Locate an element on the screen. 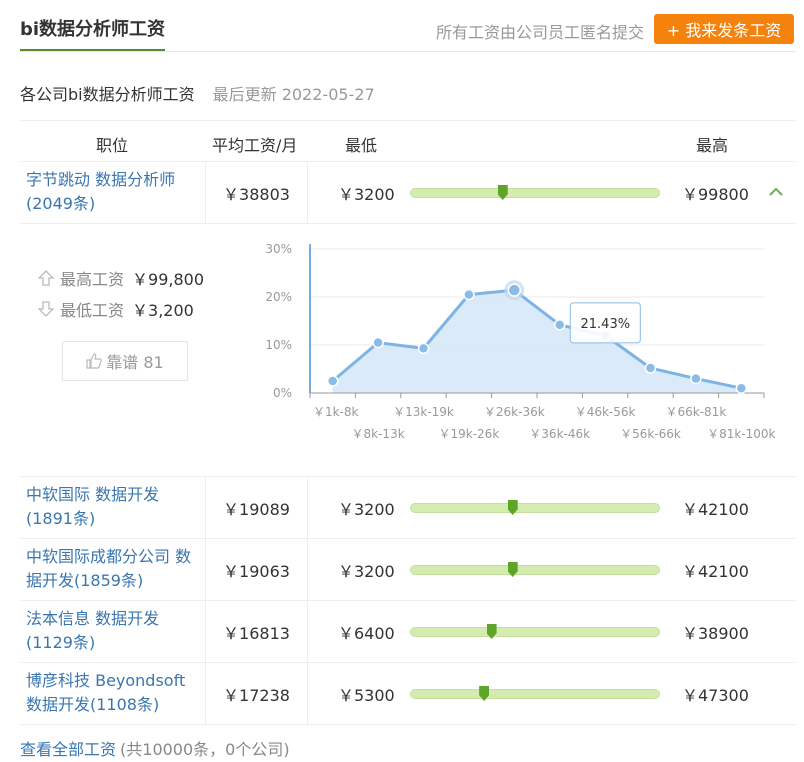 The width and height of the screenshot is (804, 762). x-tick-label: ￥46k-56k is located at coordinates (605, 412).